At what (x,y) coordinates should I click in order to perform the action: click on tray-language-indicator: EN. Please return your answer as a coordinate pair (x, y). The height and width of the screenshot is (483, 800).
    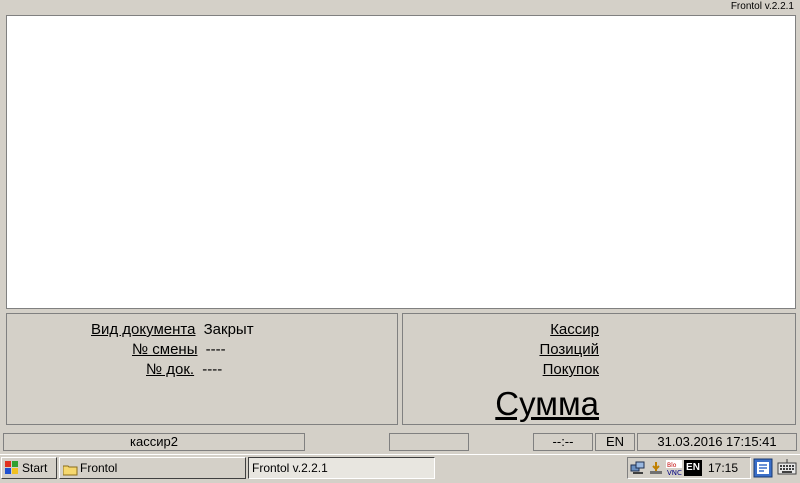
    Looking at the image, I should click on (693, 468).